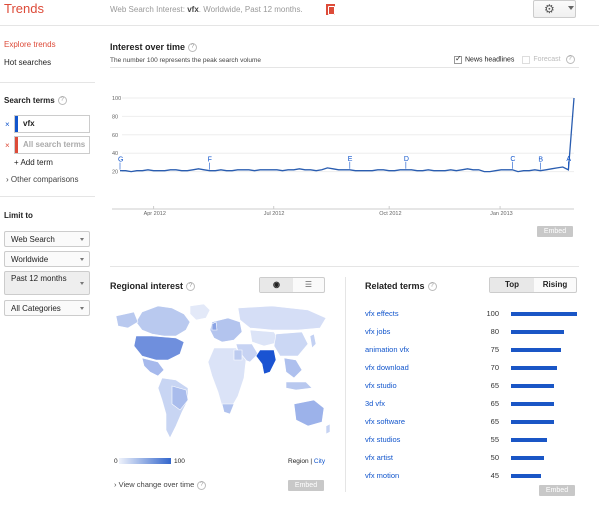 The width and height of the screenshot is (599, 506). What do you see at coordinates (494, 439) in the screenshot?
I see `related-term-value: 55` at bounding box center [494, 439].